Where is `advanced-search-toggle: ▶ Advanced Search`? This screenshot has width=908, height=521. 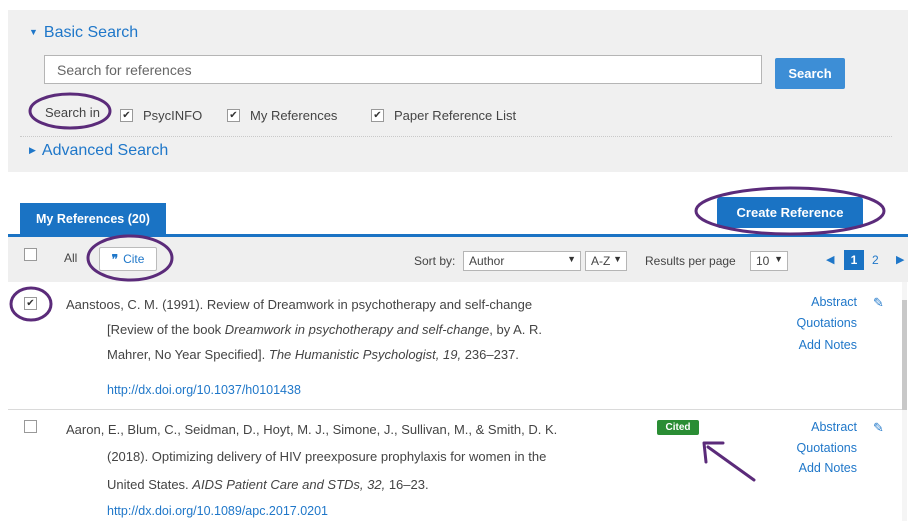 advanced-search-toggle: ▶ Advanced Search is located at coordinates (98, 151).